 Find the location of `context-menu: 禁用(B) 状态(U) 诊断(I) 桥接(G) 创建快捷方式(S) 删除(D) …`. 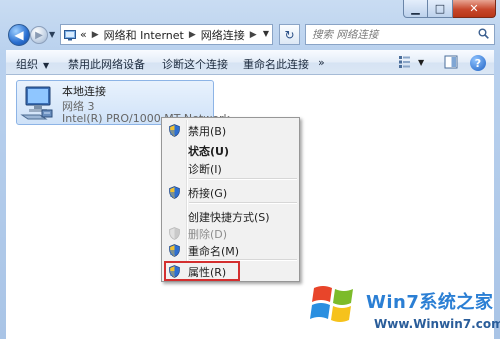

context-menu: 禁用(B) 状态(U) 诊断(I) 桥接(G) 创建快捷方式(S) 删除(D) … is located at coordinates (230, 199).